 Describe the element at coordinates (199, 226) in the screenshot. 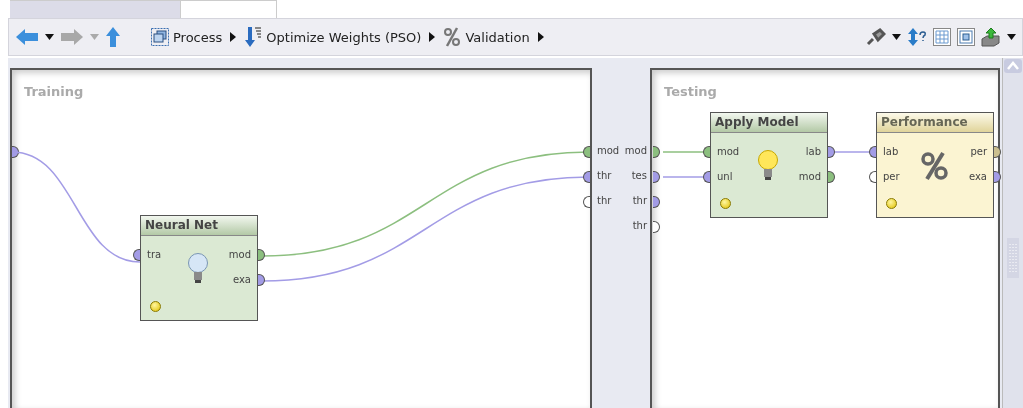

I see `operator-title: Neural Net` at that location.